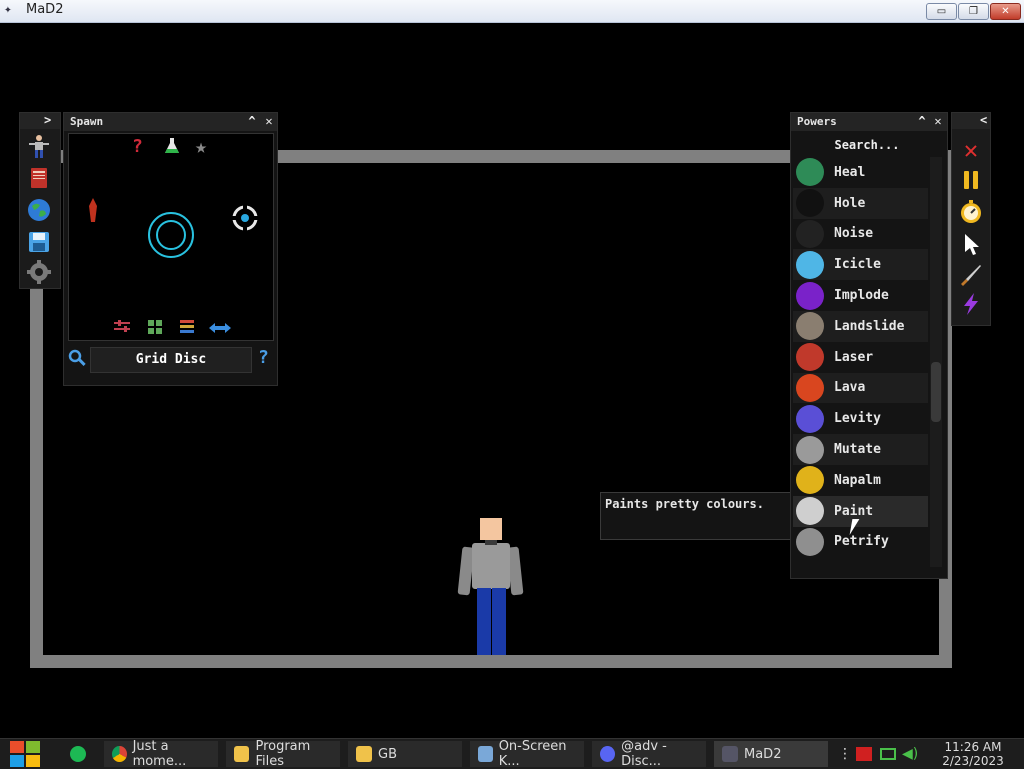 The height and width of the screenshot is (769, 1024). Describe the element at coordinates (910, 754) in the screenshot. I see `volume-icon: ◀)` at that location.